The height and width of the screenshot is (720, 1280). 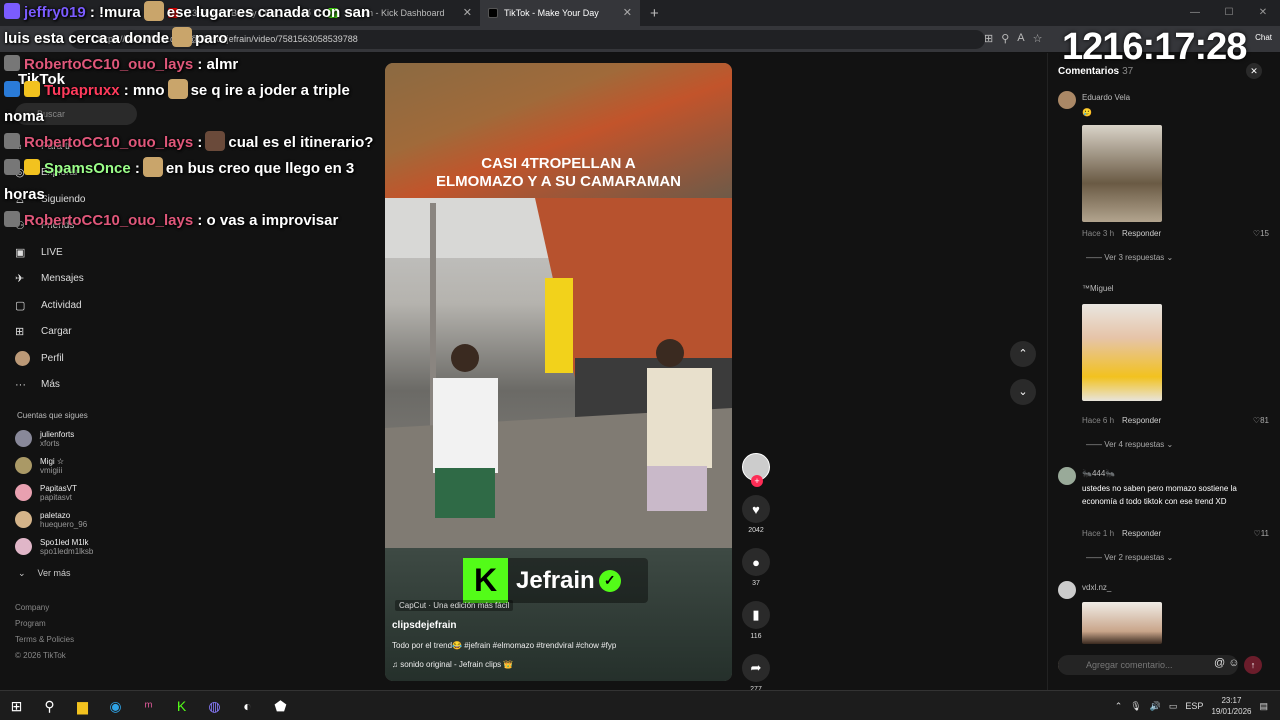 What do you see at coordinates (756, 636) in the screenshot?
I see `save-count: 116` at bounding box center [756, 636].